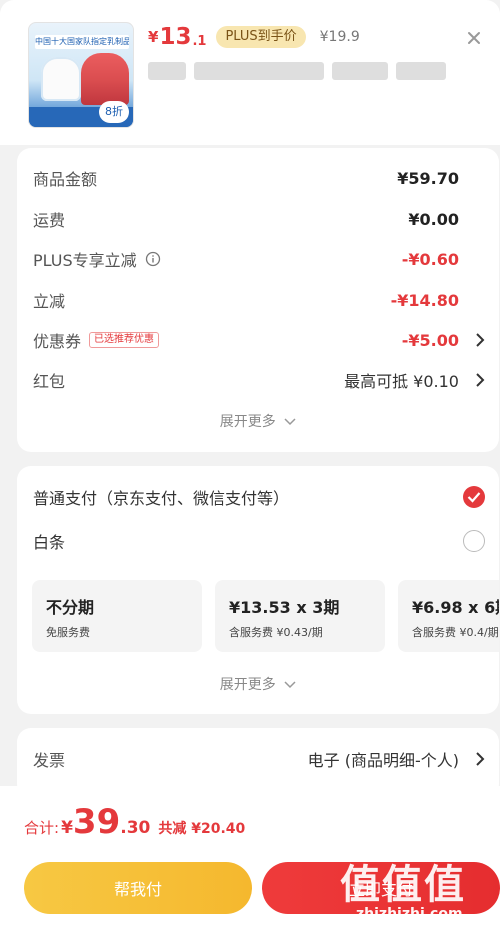 The height and width of the screenshot is (934, 500). What do you see at coordinates (82, 41) in the screenshot?
I see `product-image-brand: 中国十大国家队指定乳制品` at bounding box center [82, 41].